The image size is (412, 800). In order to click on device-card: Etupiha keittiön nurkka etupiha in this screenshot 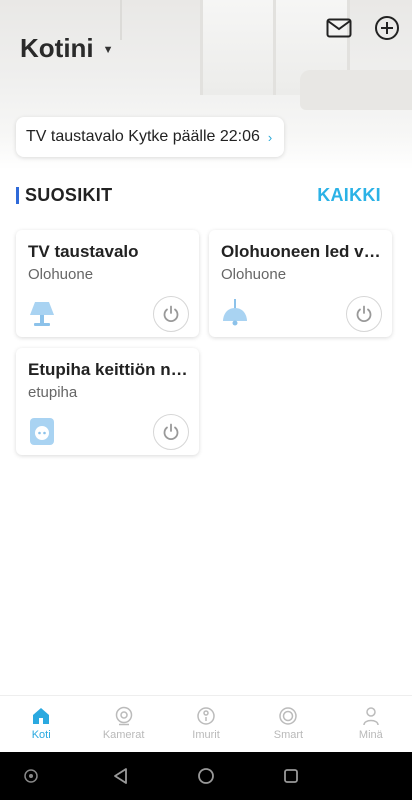, I will do `click(107, 401)`.